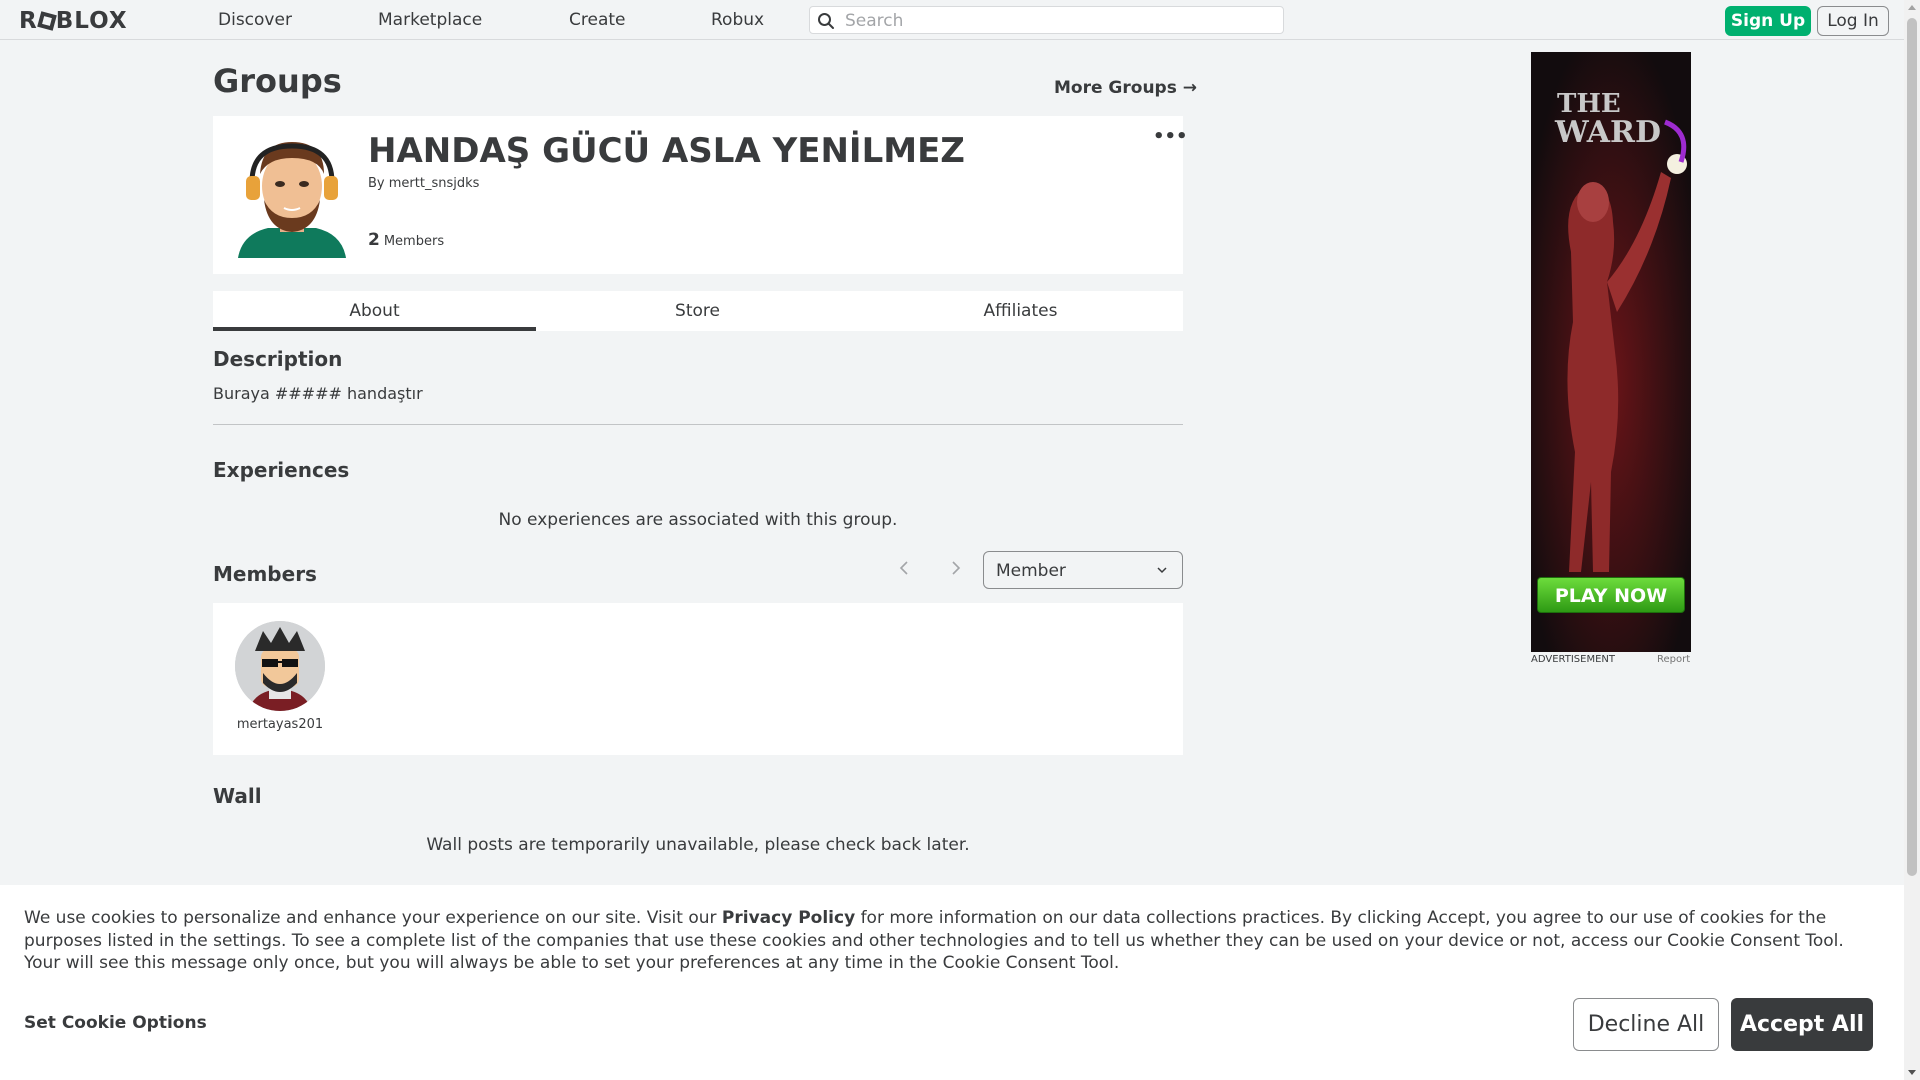 The width and height of the screenshot is (1920, 1080). What do you see at coordinates (1162, 570) in the screenshot?
I see `chevron-down-icon` at bounding box center [1162, 570].